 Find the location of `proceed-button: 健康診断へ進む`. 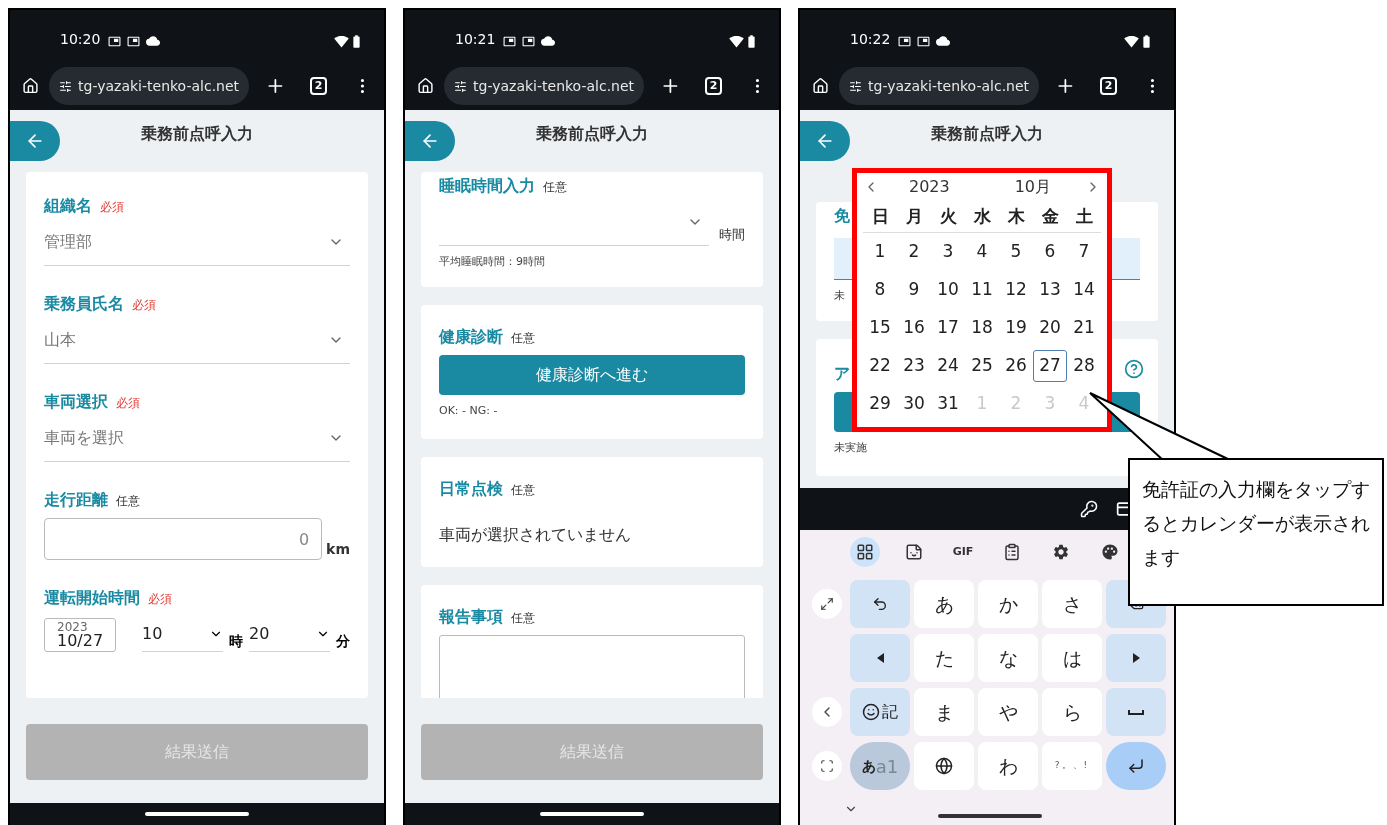

proceed-button: 健康診断へ進む is located at coordinates (592, 374).